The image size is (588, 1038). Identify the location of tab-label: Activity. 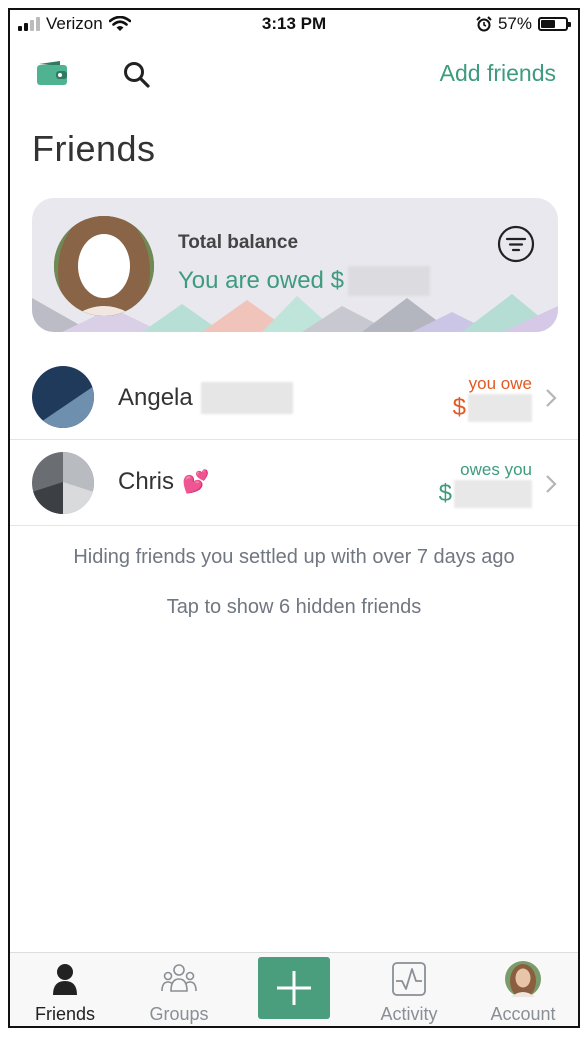
(409, 1014).